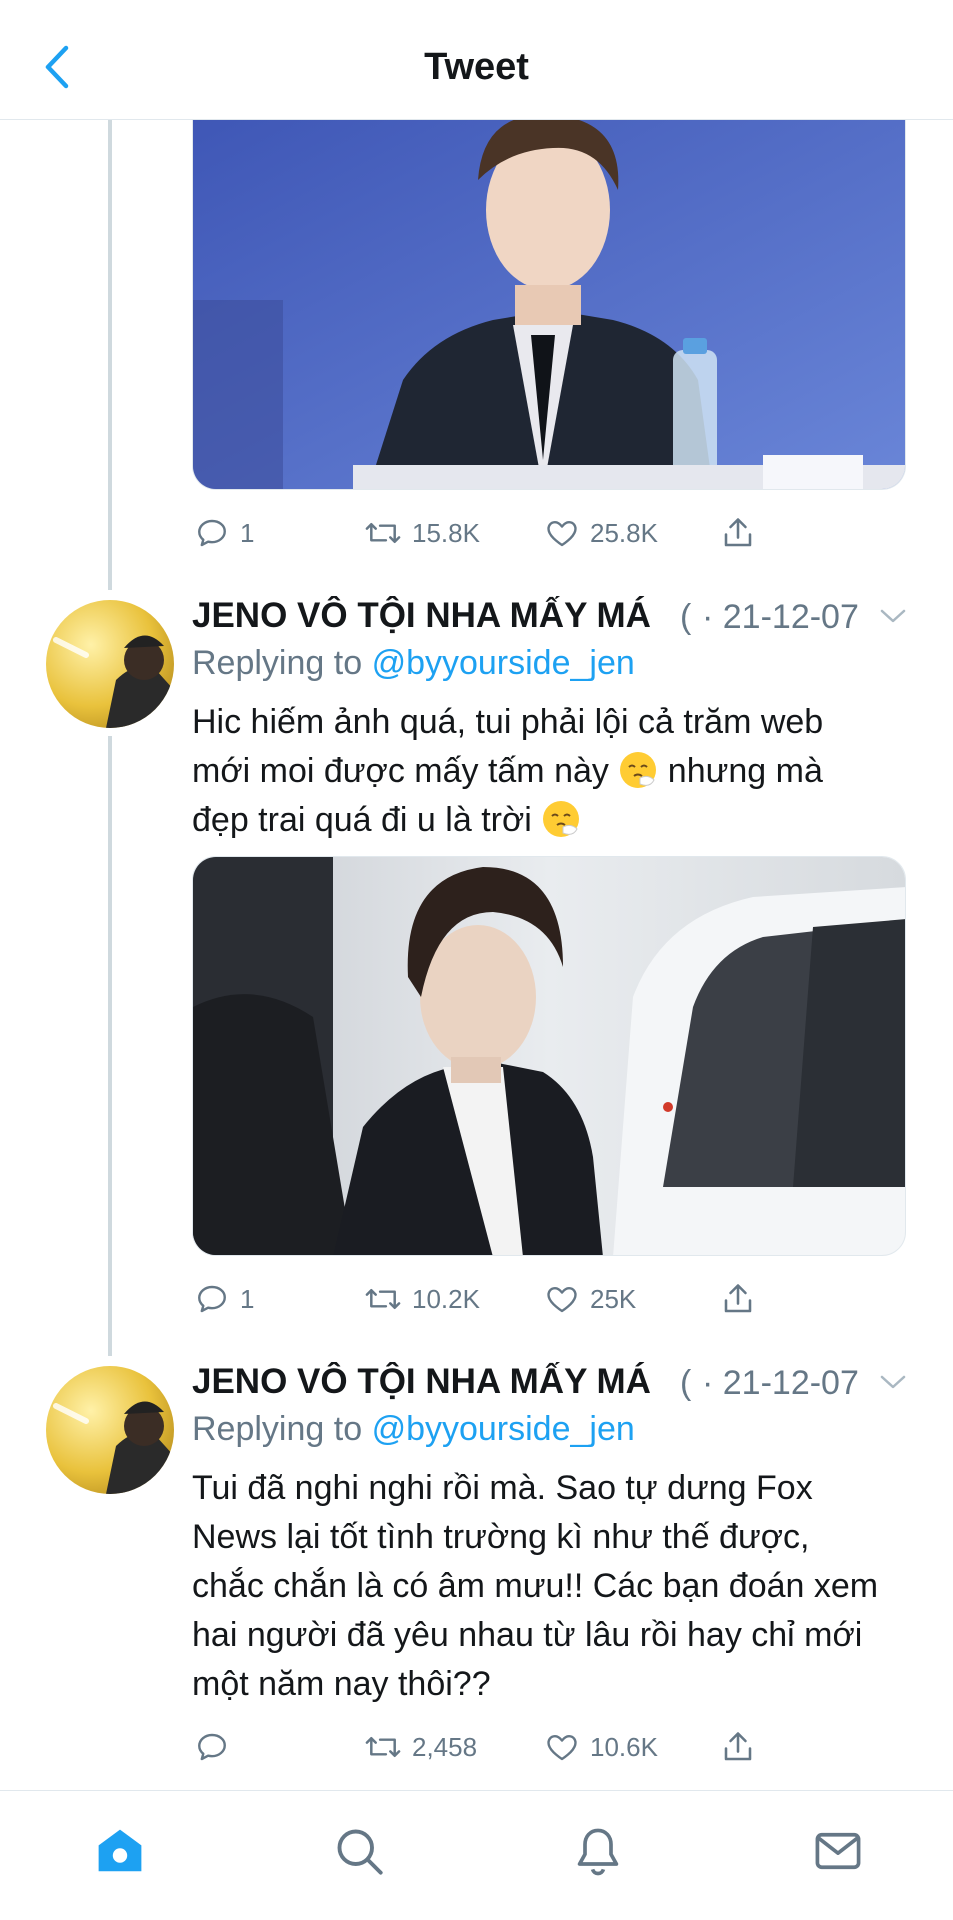  I want to click on tweet-photo, so click(549, 305).